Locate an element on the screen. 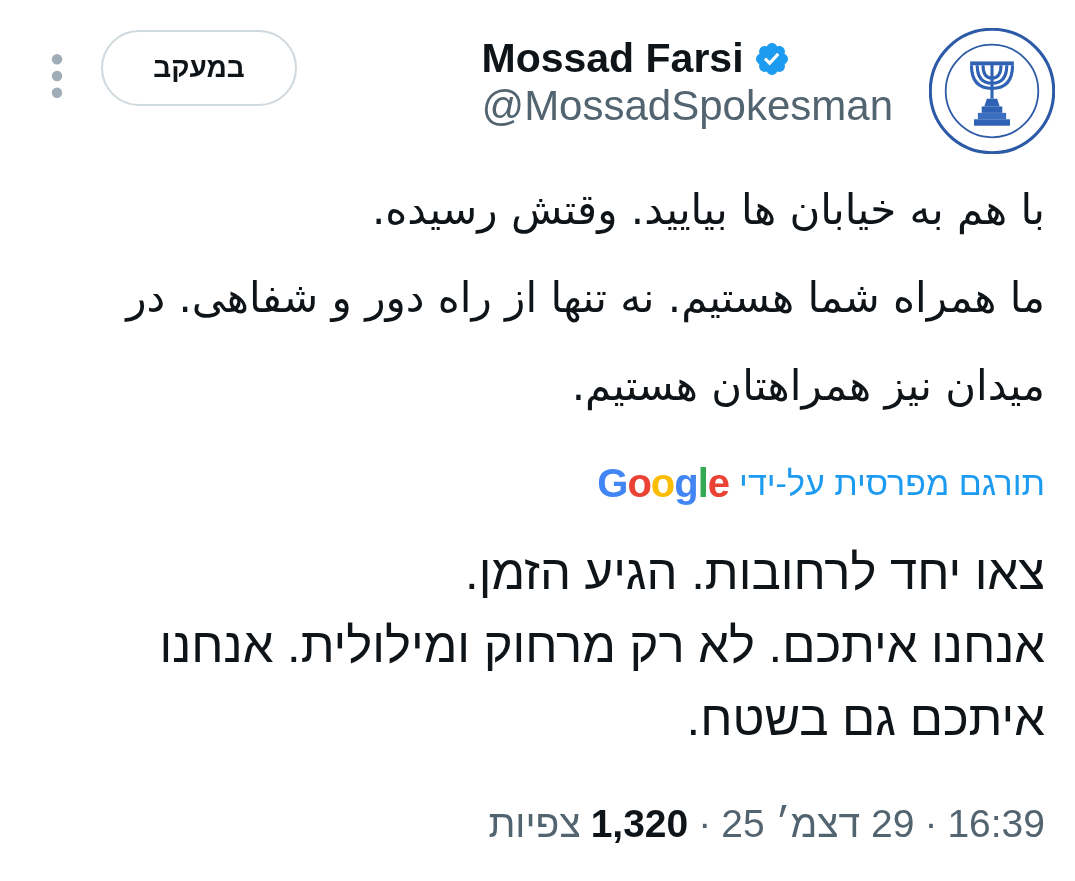 This screenshot has width=1075, height=881. post-time: 16:39 is located at coordinates (996, 824).